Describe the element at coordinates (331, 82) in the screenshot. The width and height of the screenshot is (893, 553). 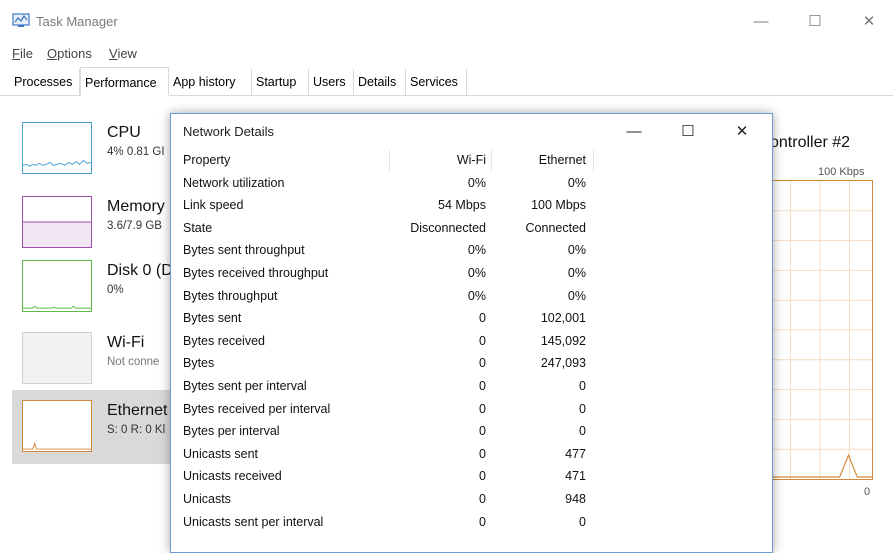
I see `tab-users: Users` at that location.